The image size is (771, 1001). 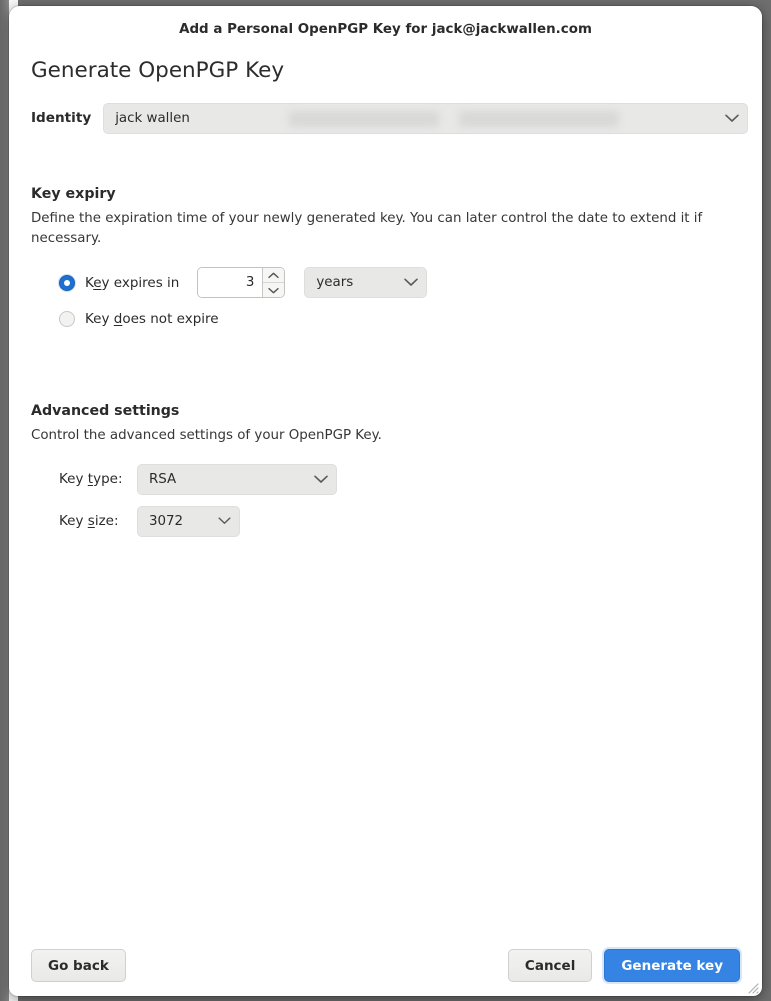 What do you see at coordinates (78, 965) in the screenshot?
I see `go-back-button: Go back` at bounding box center [78, 965].